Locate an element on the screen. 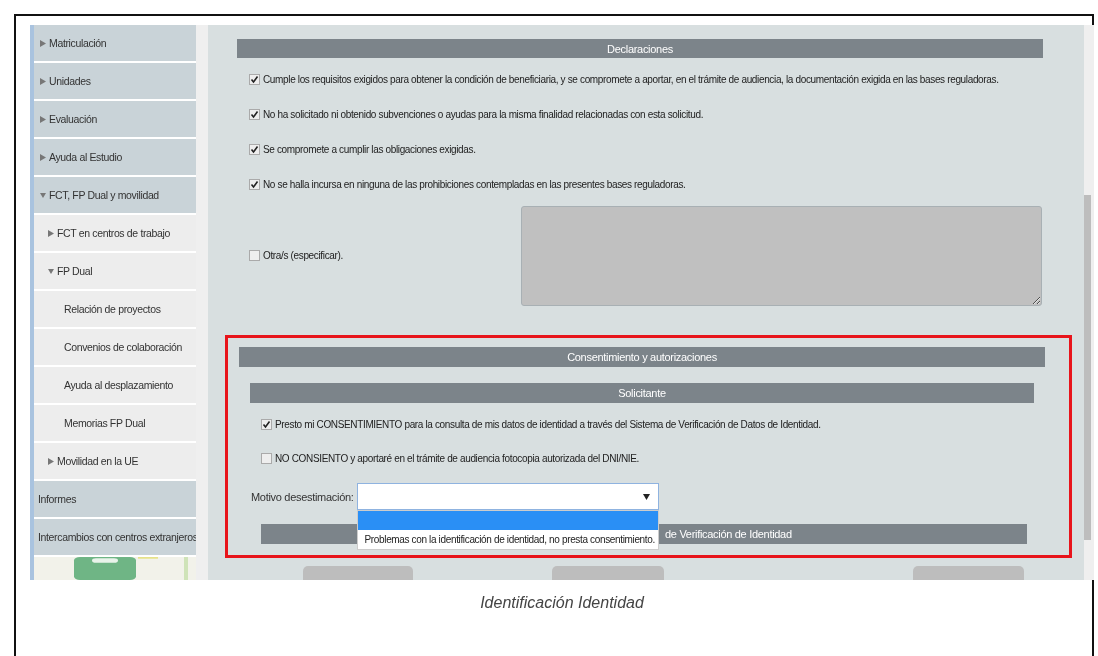 This screenshot has height=656, width=1098. declaration-text: Cumple los requisitos exigidos para obtener la condición de beneficiaria, y se compromete a aportar, en el trámite de audiencia, la documentación exigida en las bases reguladoras. is located at coordinates (631, 80).